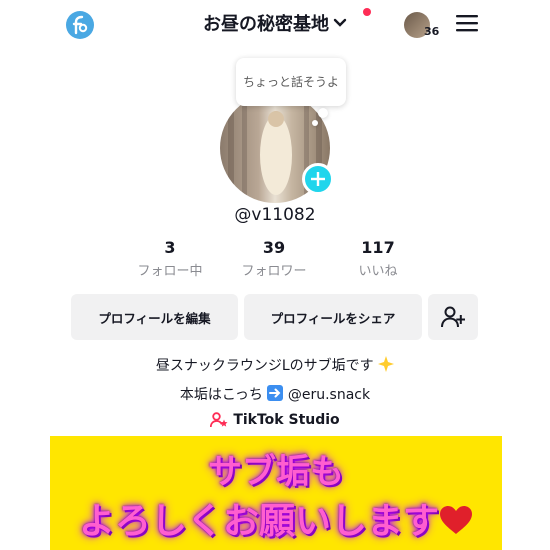  What do you see at coordinates (378, 258) in the screenshot?
I see `stat-likes: 117 いいね` at bounding box center [378, 258].